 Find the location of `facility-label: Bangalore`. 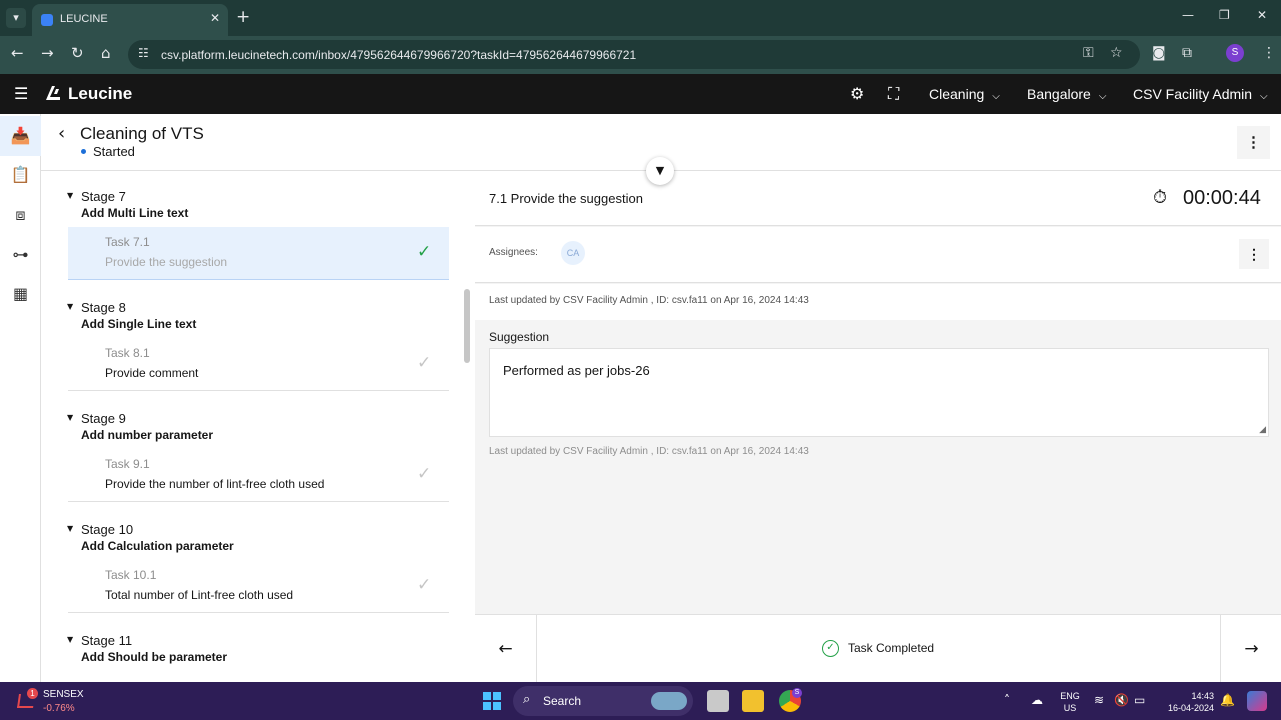

facility-label: Bangalore is located at coordinates (1059, 94).